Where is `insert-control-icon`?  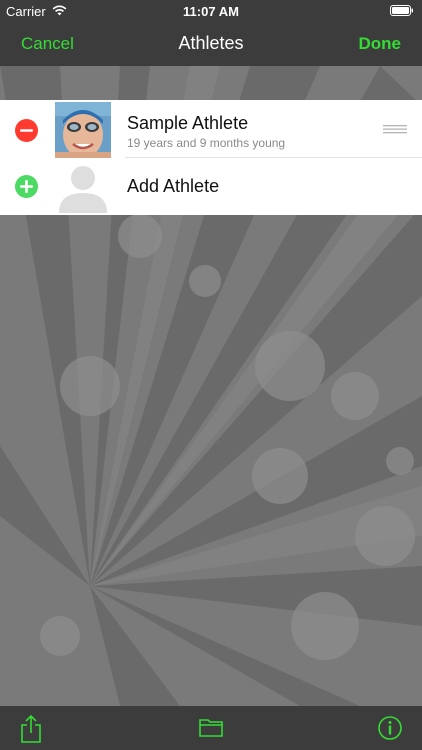
insert-control-icon is located at coordinates (26, 186).